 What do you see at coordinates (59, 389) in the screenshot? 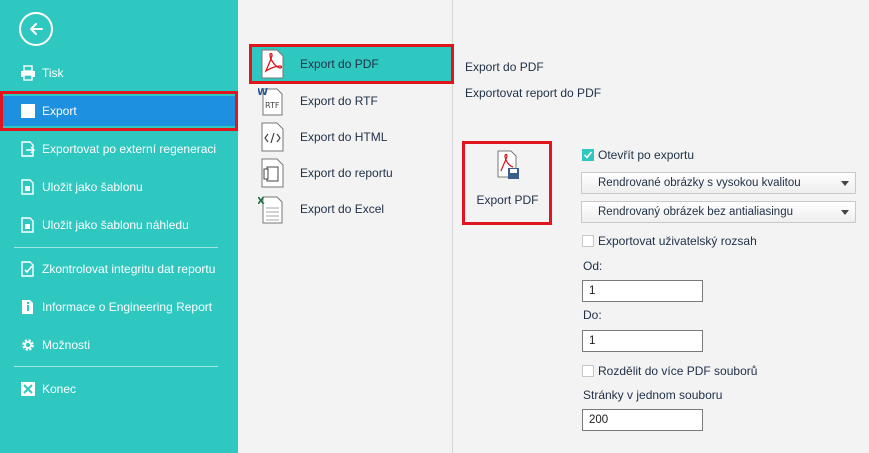
I see `sidebar-item-label: Konec` at bounding box center [59, 389].